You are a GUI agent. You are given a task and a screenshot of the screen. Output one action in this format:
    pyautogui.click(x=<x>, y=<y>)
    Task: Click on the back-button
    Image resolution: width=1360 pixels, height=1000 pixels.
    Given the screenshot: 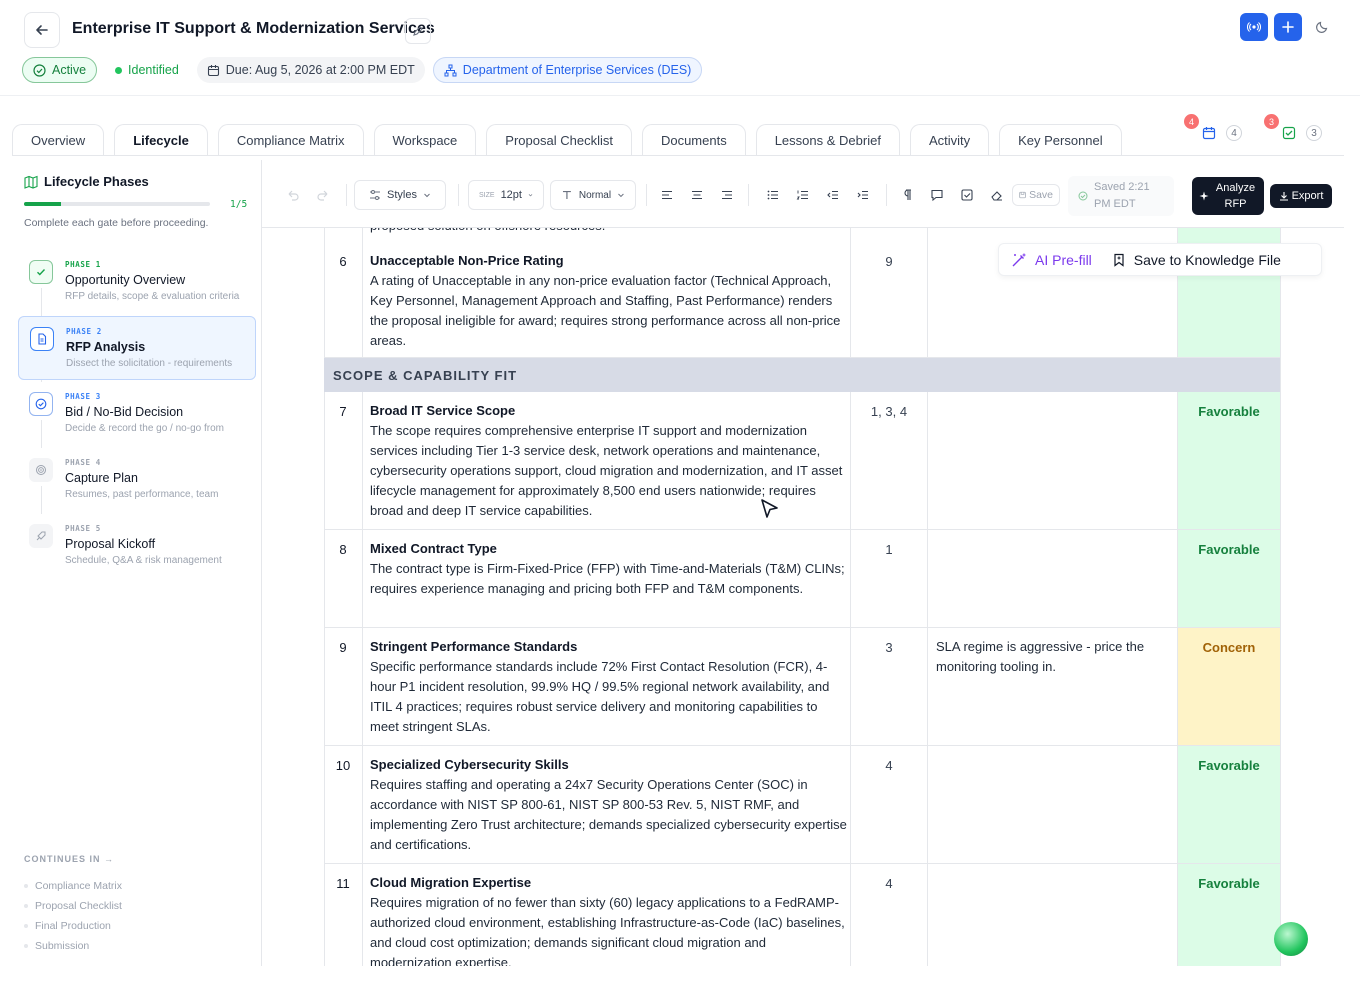 What is the action you would take?
    pyautogui.click(x=42, y=30)
    